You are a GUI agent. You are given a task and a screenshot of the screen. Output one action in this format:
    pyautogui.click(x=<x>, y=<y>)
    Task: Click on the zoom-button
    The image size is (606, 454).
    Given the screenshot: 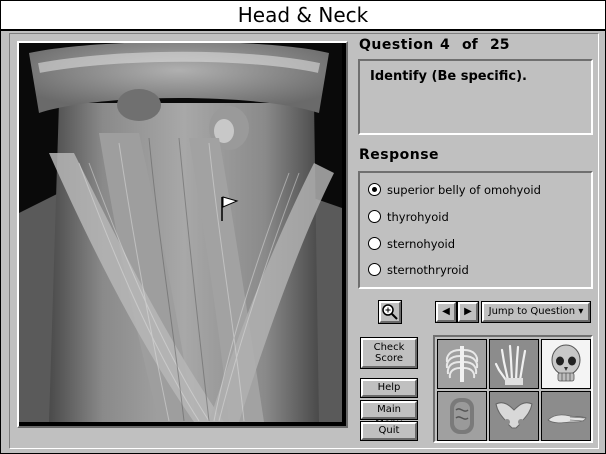 What is the action you would take?
    pyautogui.click(x=390, y=312)
    